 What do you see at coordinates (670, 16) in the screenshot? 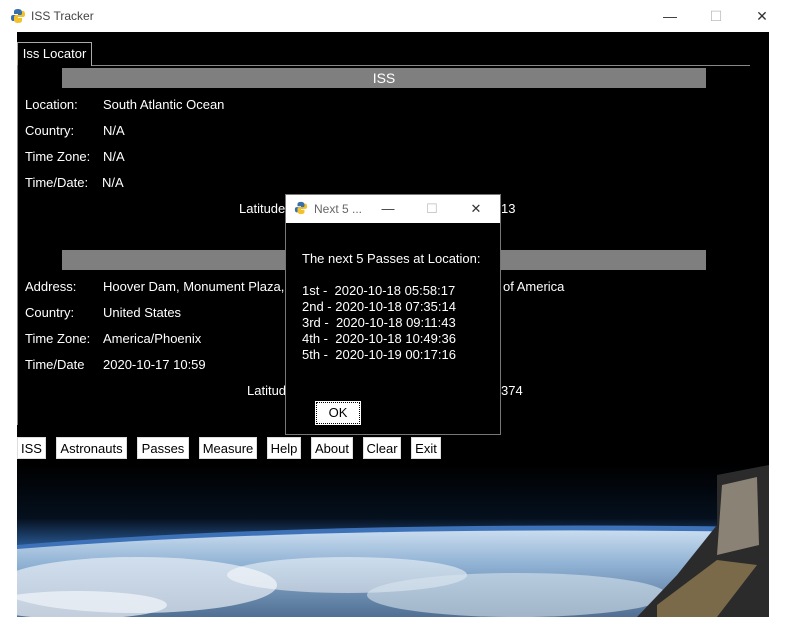
I see `minimize-button: —` at bounding box center [670, 16].